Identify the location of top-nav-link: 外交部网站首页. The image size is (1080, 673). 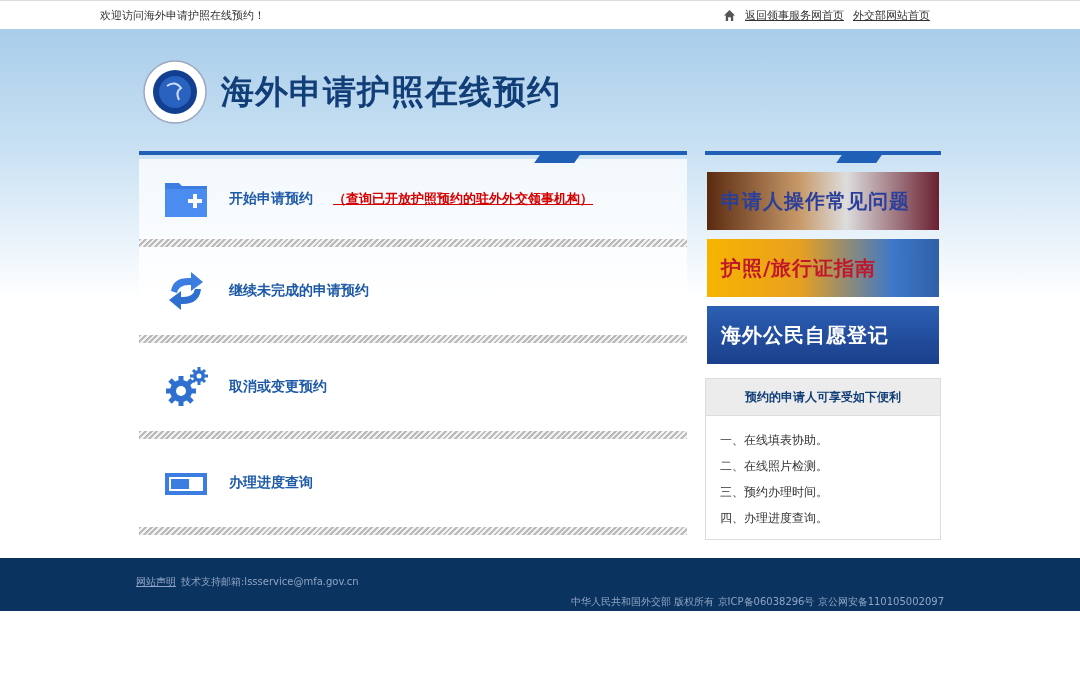
(891, 15).